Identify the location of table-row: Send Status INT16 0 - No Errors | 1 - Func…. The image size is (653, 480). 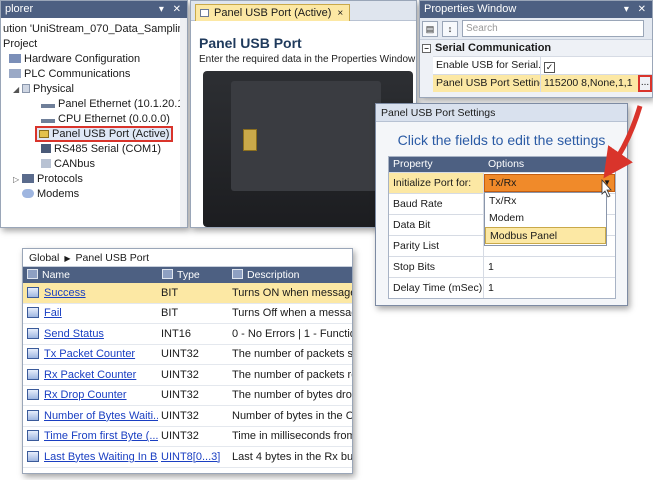
(187, 334).